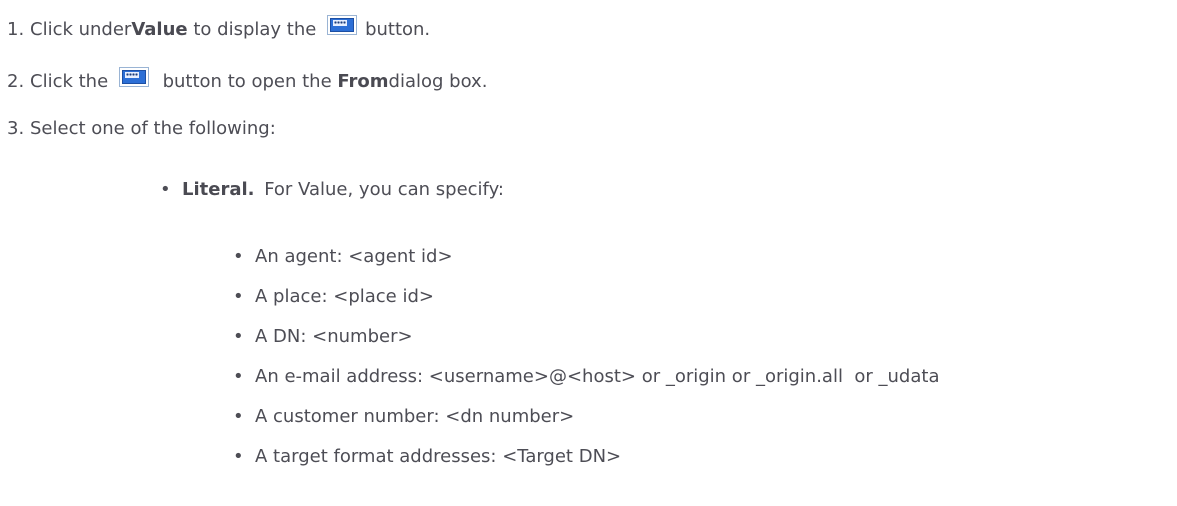 The image size is (1177, 506). I want to click on list-item-text: A place: <place id>, so click(344, 296).